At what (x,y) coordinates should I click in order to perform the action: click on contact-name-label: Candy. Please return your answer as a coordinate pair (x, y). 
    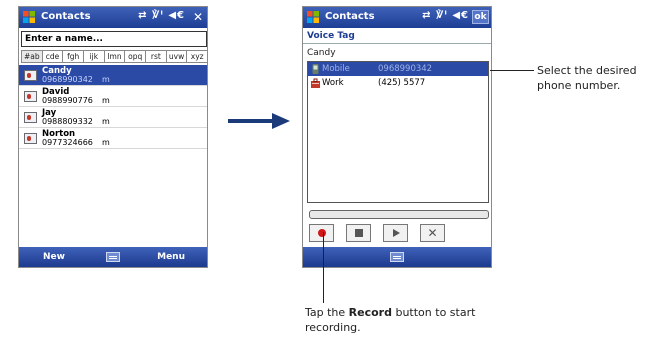
    Looking at the image, I should click on (321, 53).